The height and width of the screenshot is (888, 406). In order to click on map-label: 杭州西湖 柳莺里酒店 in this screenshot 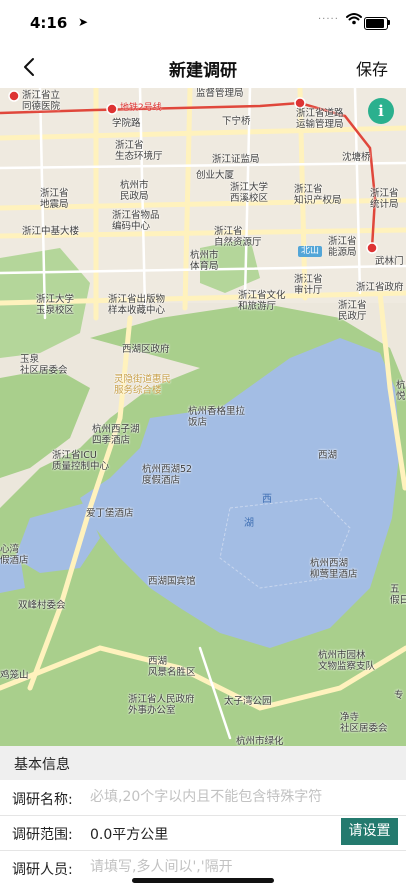, I will do `click(334, 569)`.